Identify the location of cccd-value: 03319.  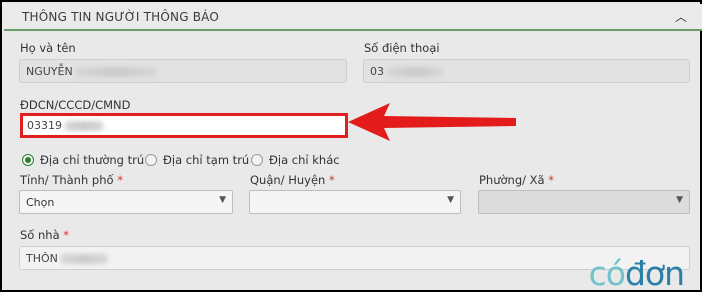
(44, 125).